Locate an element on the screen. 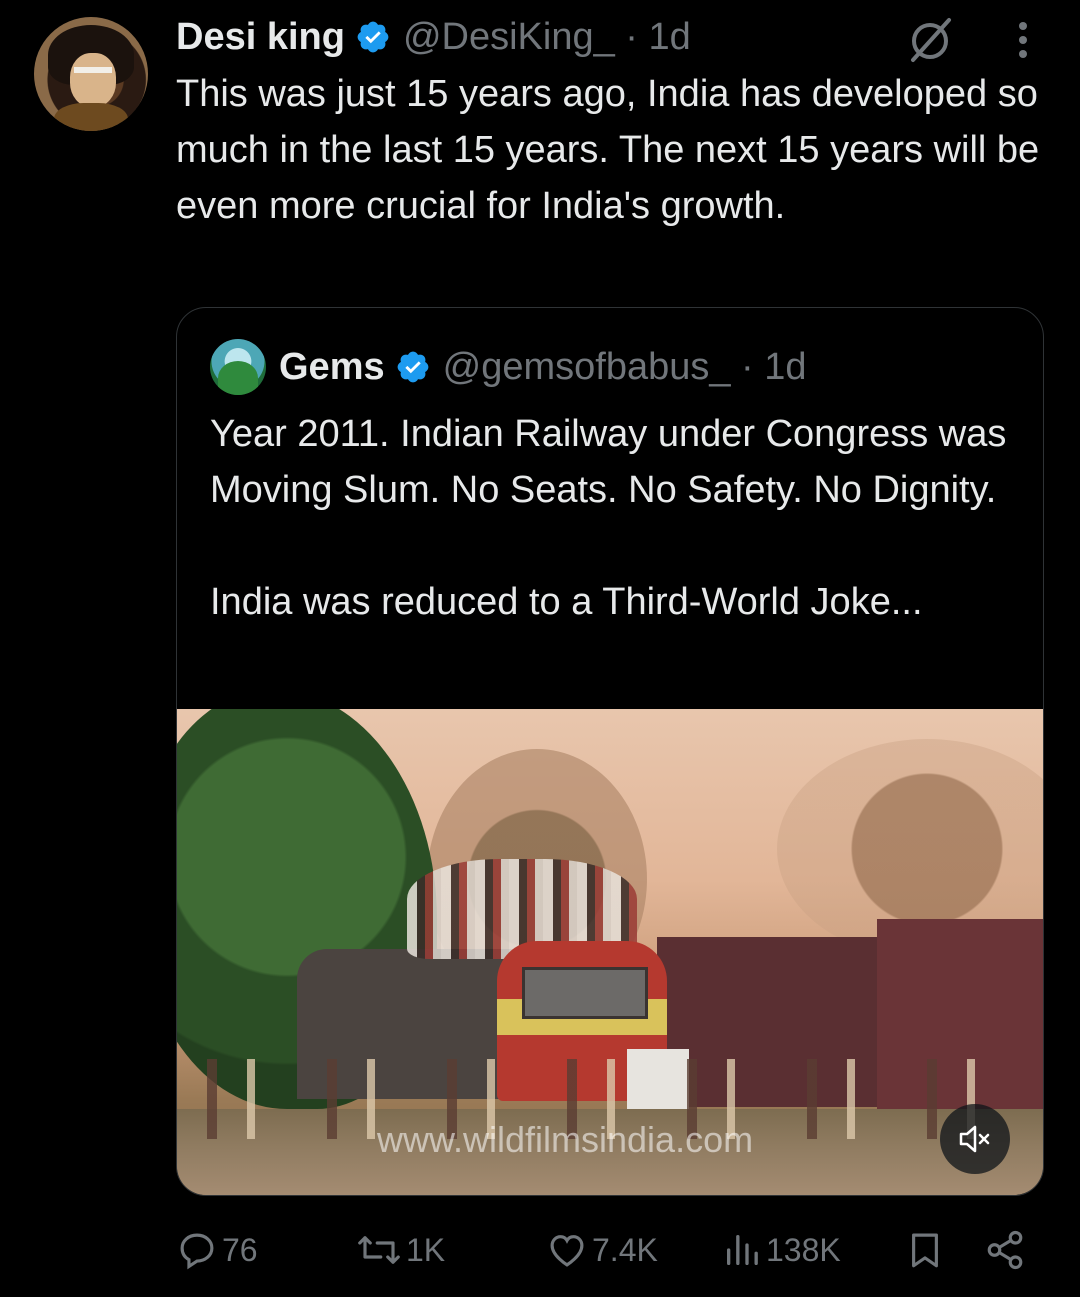  author-handle-time: @DesiKing_ · 1d is located at coordinates (547, 37).